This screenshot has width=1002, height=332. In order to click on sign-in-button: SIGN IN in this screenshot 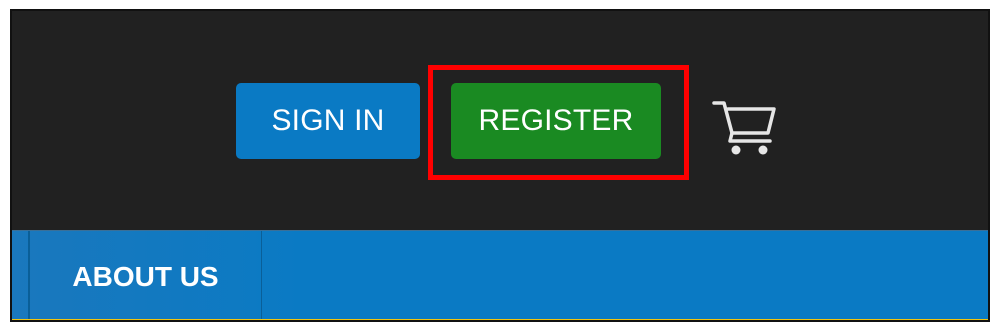, I will do `click(328, 121)`.